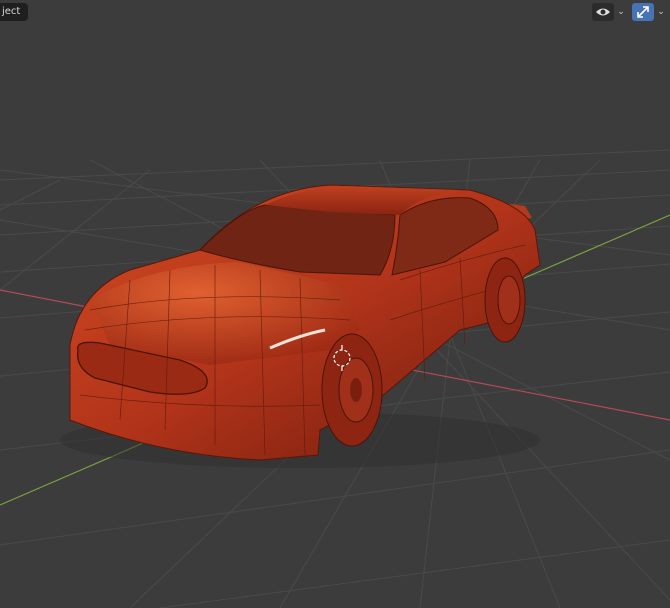  Describe the element at coordinates (505, 300) in the screenshot. I see `rear-wheel` at that location.